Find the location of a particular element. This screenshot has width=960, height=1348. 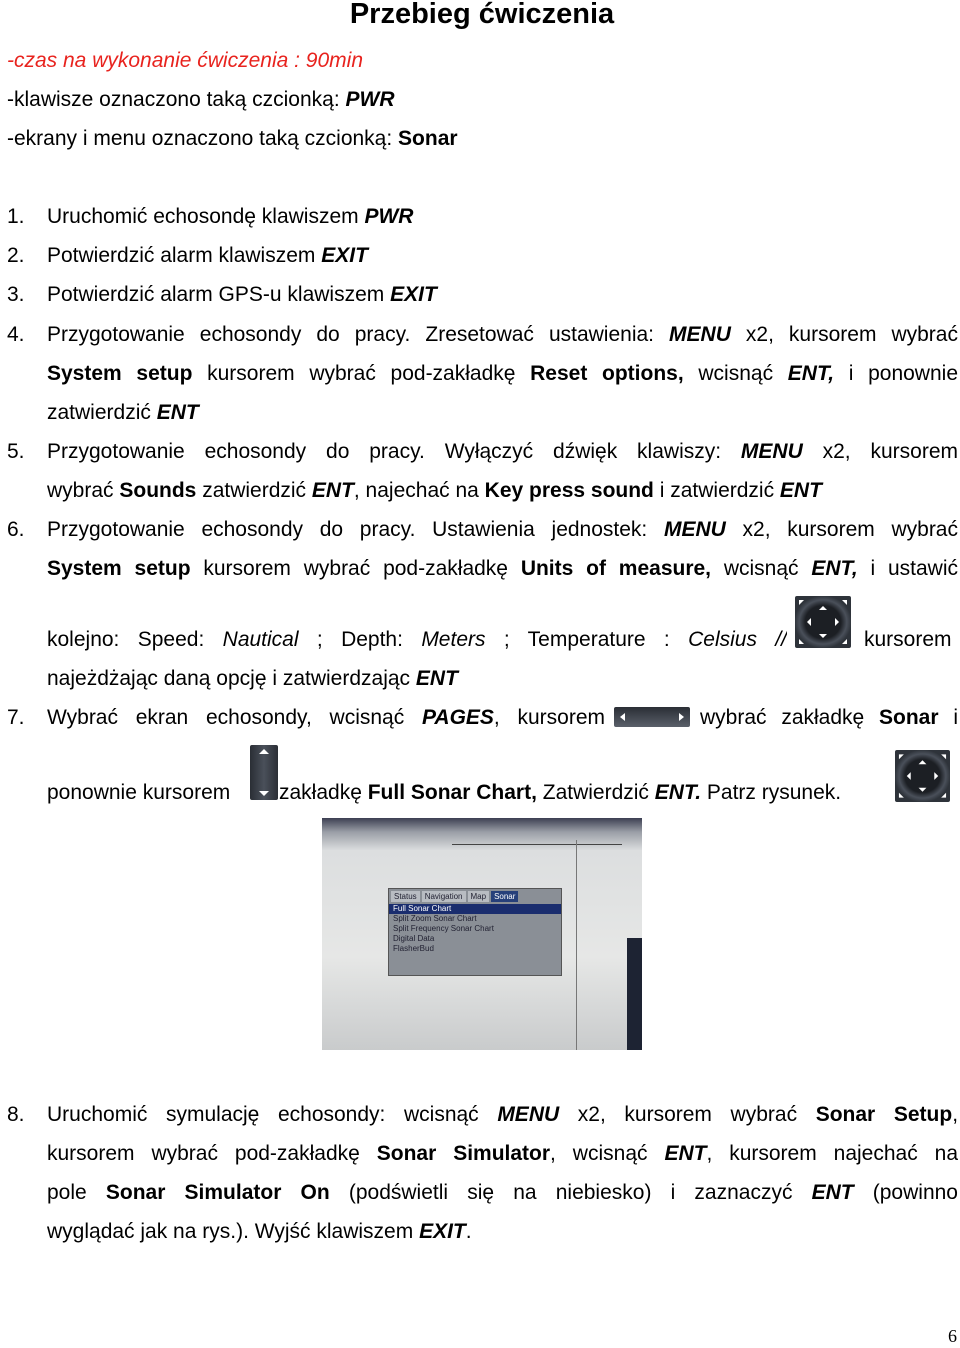

text-run: kolejno: Speed: is located at coordinates (135, 639).